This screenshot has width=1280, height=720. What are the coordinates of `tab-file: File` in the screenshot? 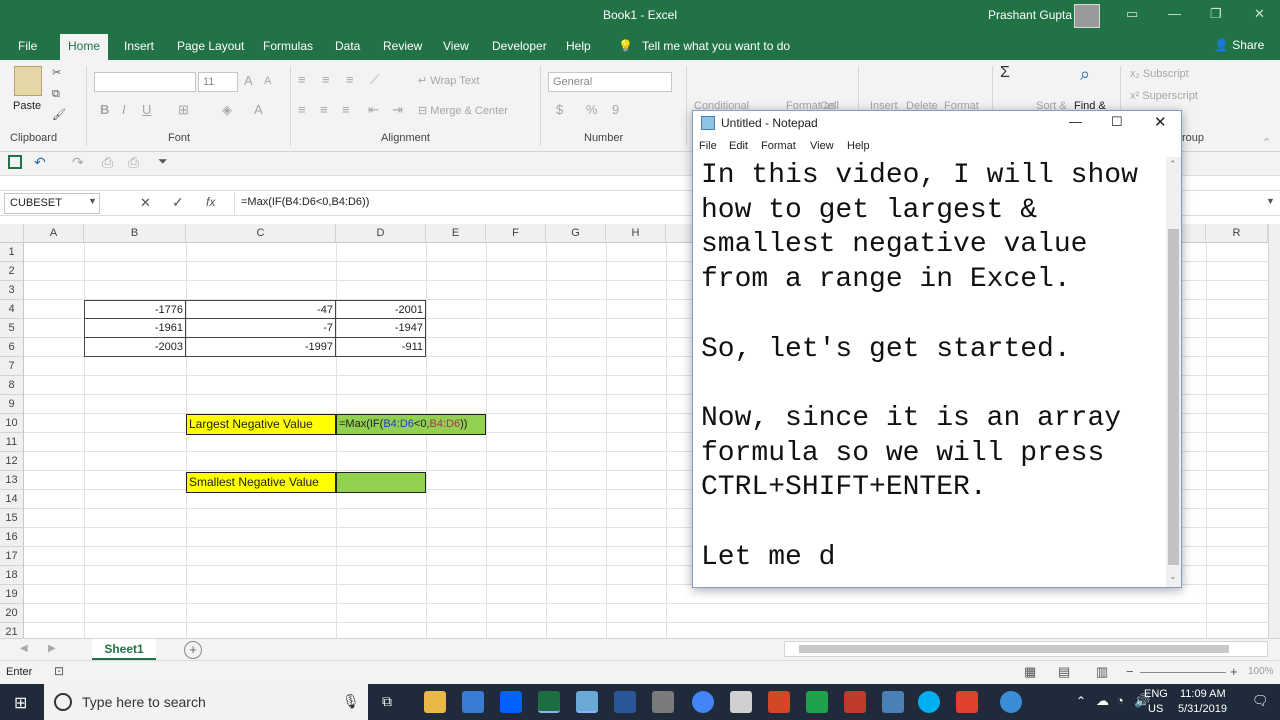 It's located at (27, 46).